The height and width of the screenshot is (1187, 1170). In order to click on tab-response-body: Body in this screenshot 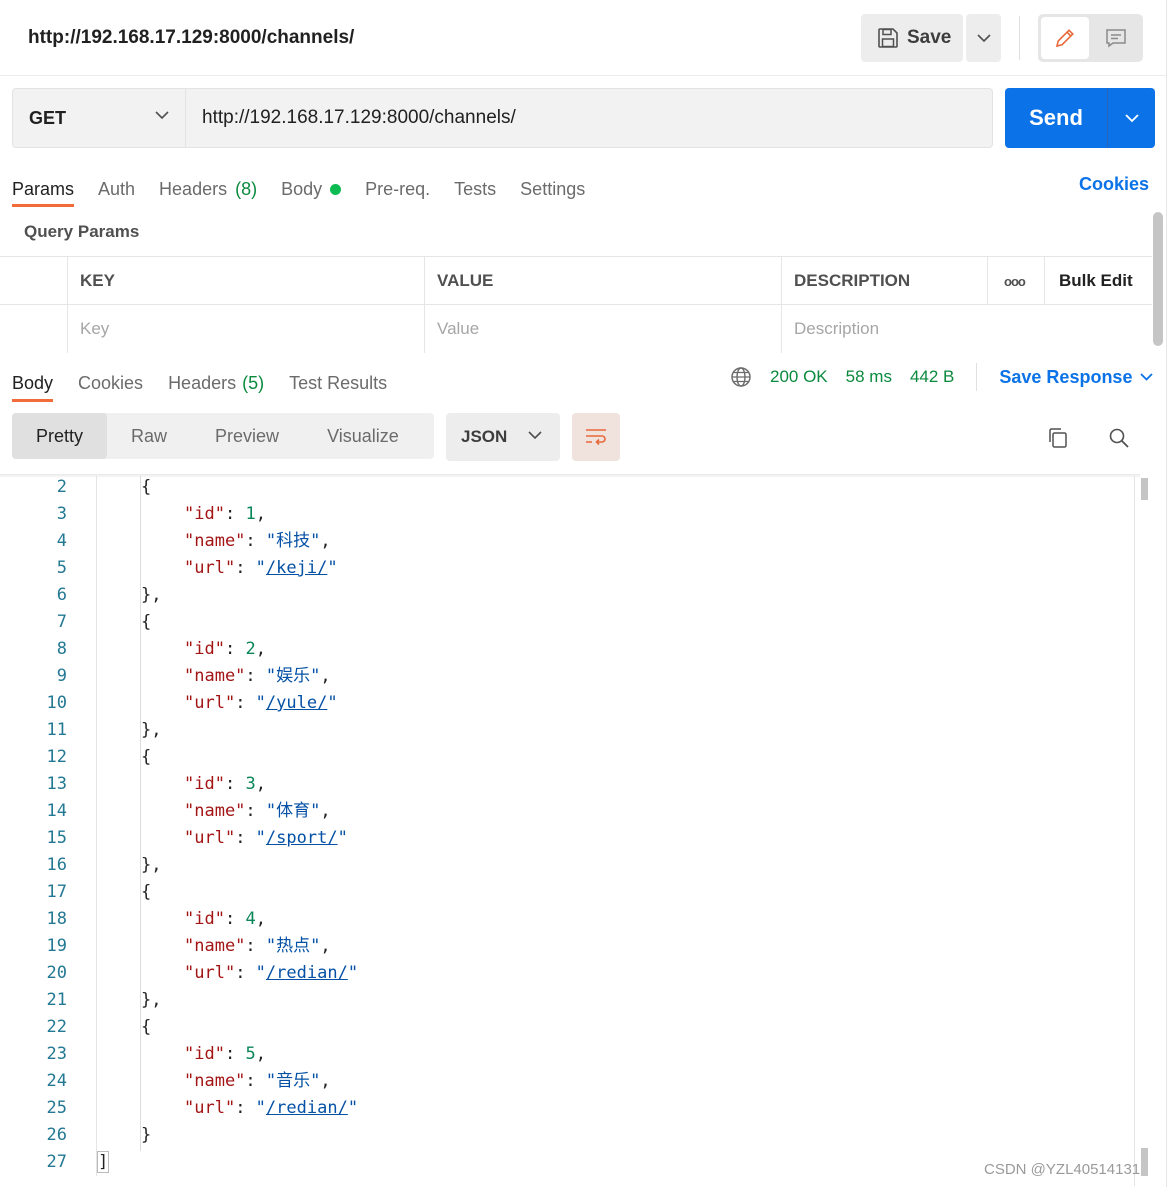, I will do `click(33, 383)`.